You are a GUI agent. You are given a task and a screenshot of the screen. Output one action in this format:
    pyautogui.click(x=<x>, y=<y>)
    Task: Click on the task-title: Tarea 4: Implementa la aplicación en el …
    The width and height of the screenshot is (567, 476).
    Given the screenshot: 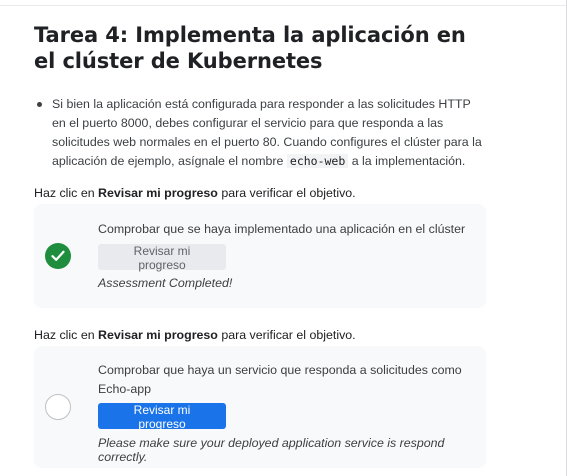 What is the action you would take?
    pyautogui.click(x=250, y=48)
    